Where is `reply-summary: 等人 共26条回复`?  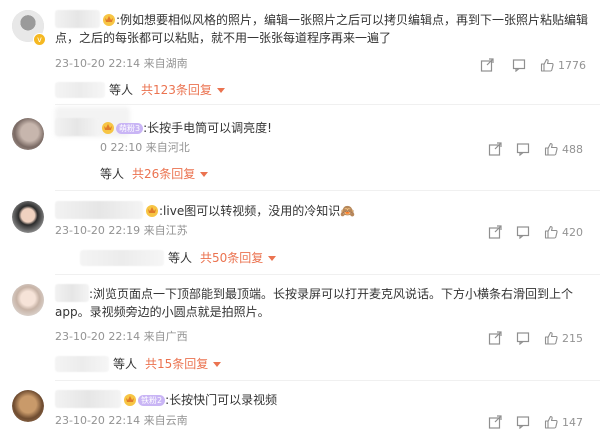
reply-summary: 等人 共26条回复 is located at coordinates (154, 174).